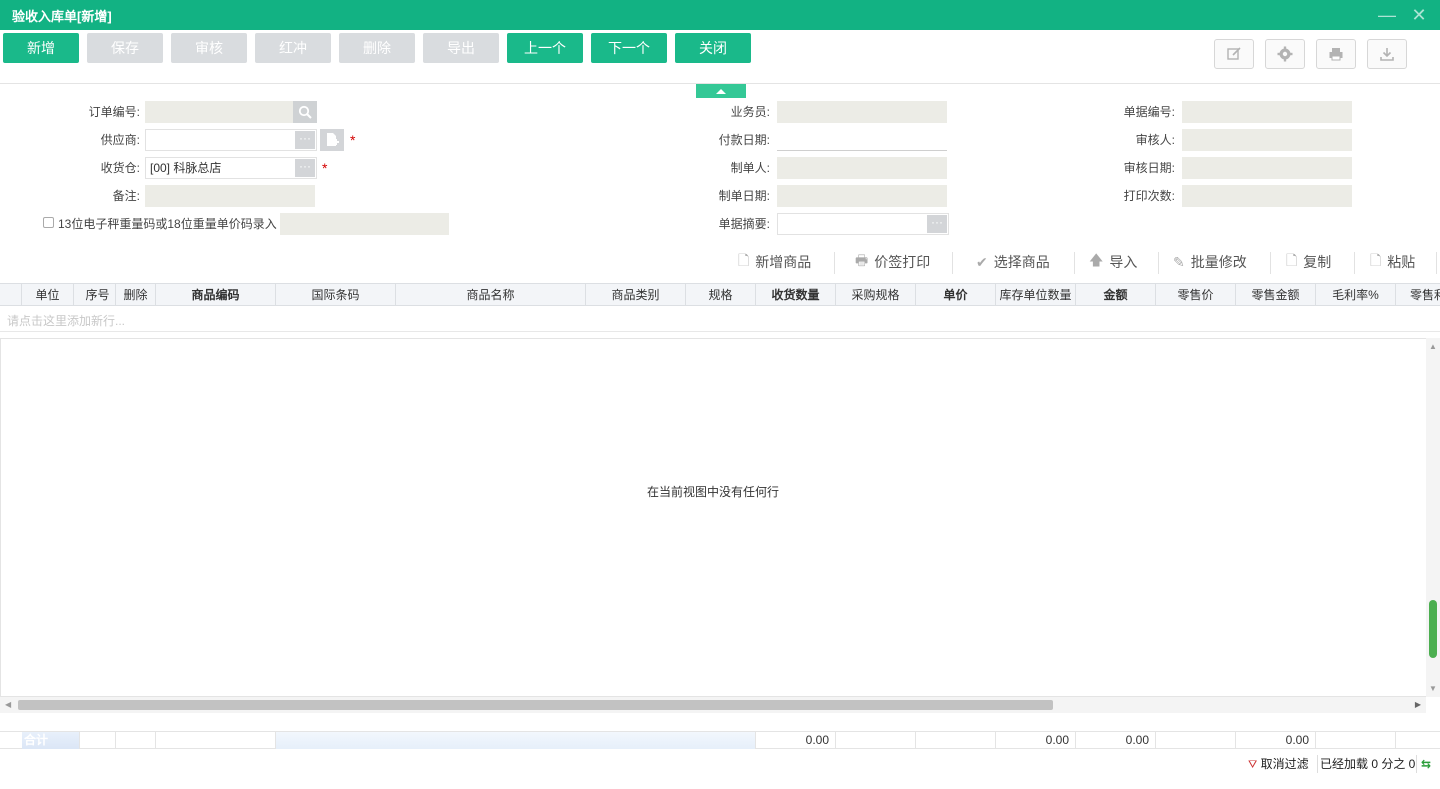 Image resolution: width=1440 pixels, height=789 pixels. What do you see at coordinates (1423, 764) in the screenshot?
I see `refresh-icon: ⇆` at bounding box center [1423, 764].